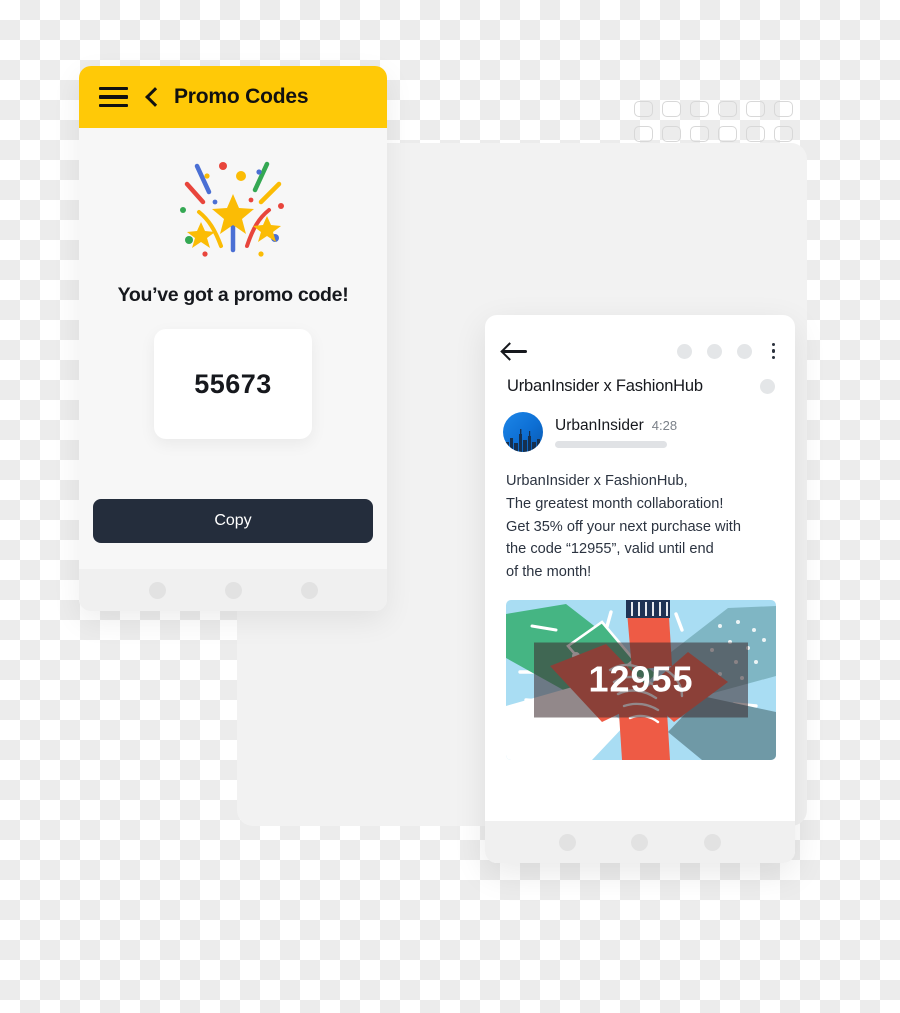 The image size is (900, 1013). What do you see at coordinates (113, 97) in the screenshot?
I see `hamburger-menu-icon` at bounding box center [113, 97].